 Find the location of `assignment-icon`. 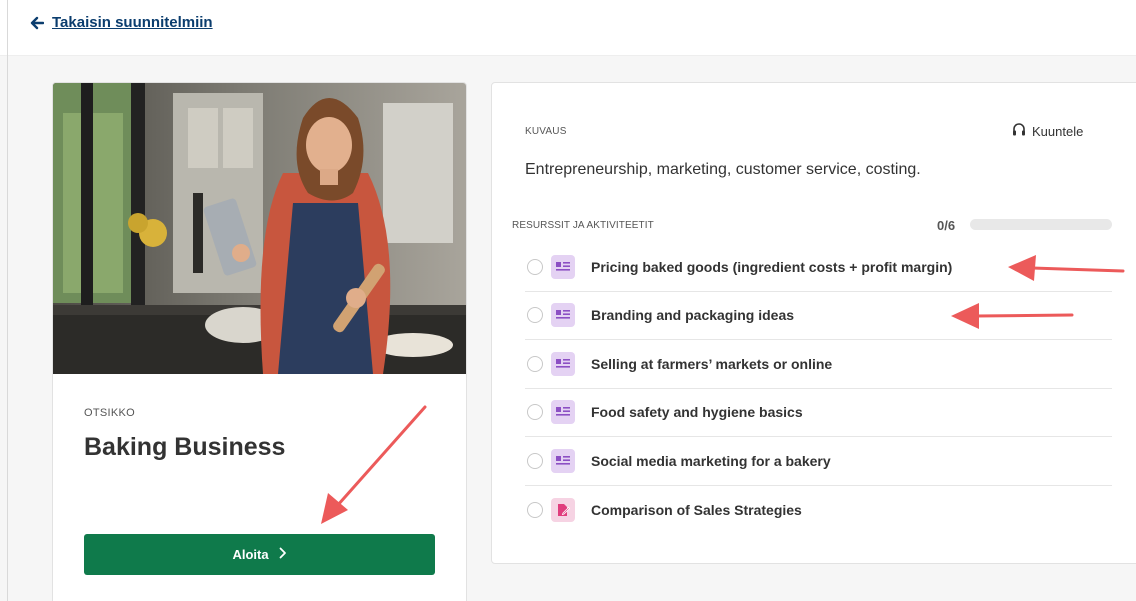

assignment-icon is located at coordinates (563, 509).